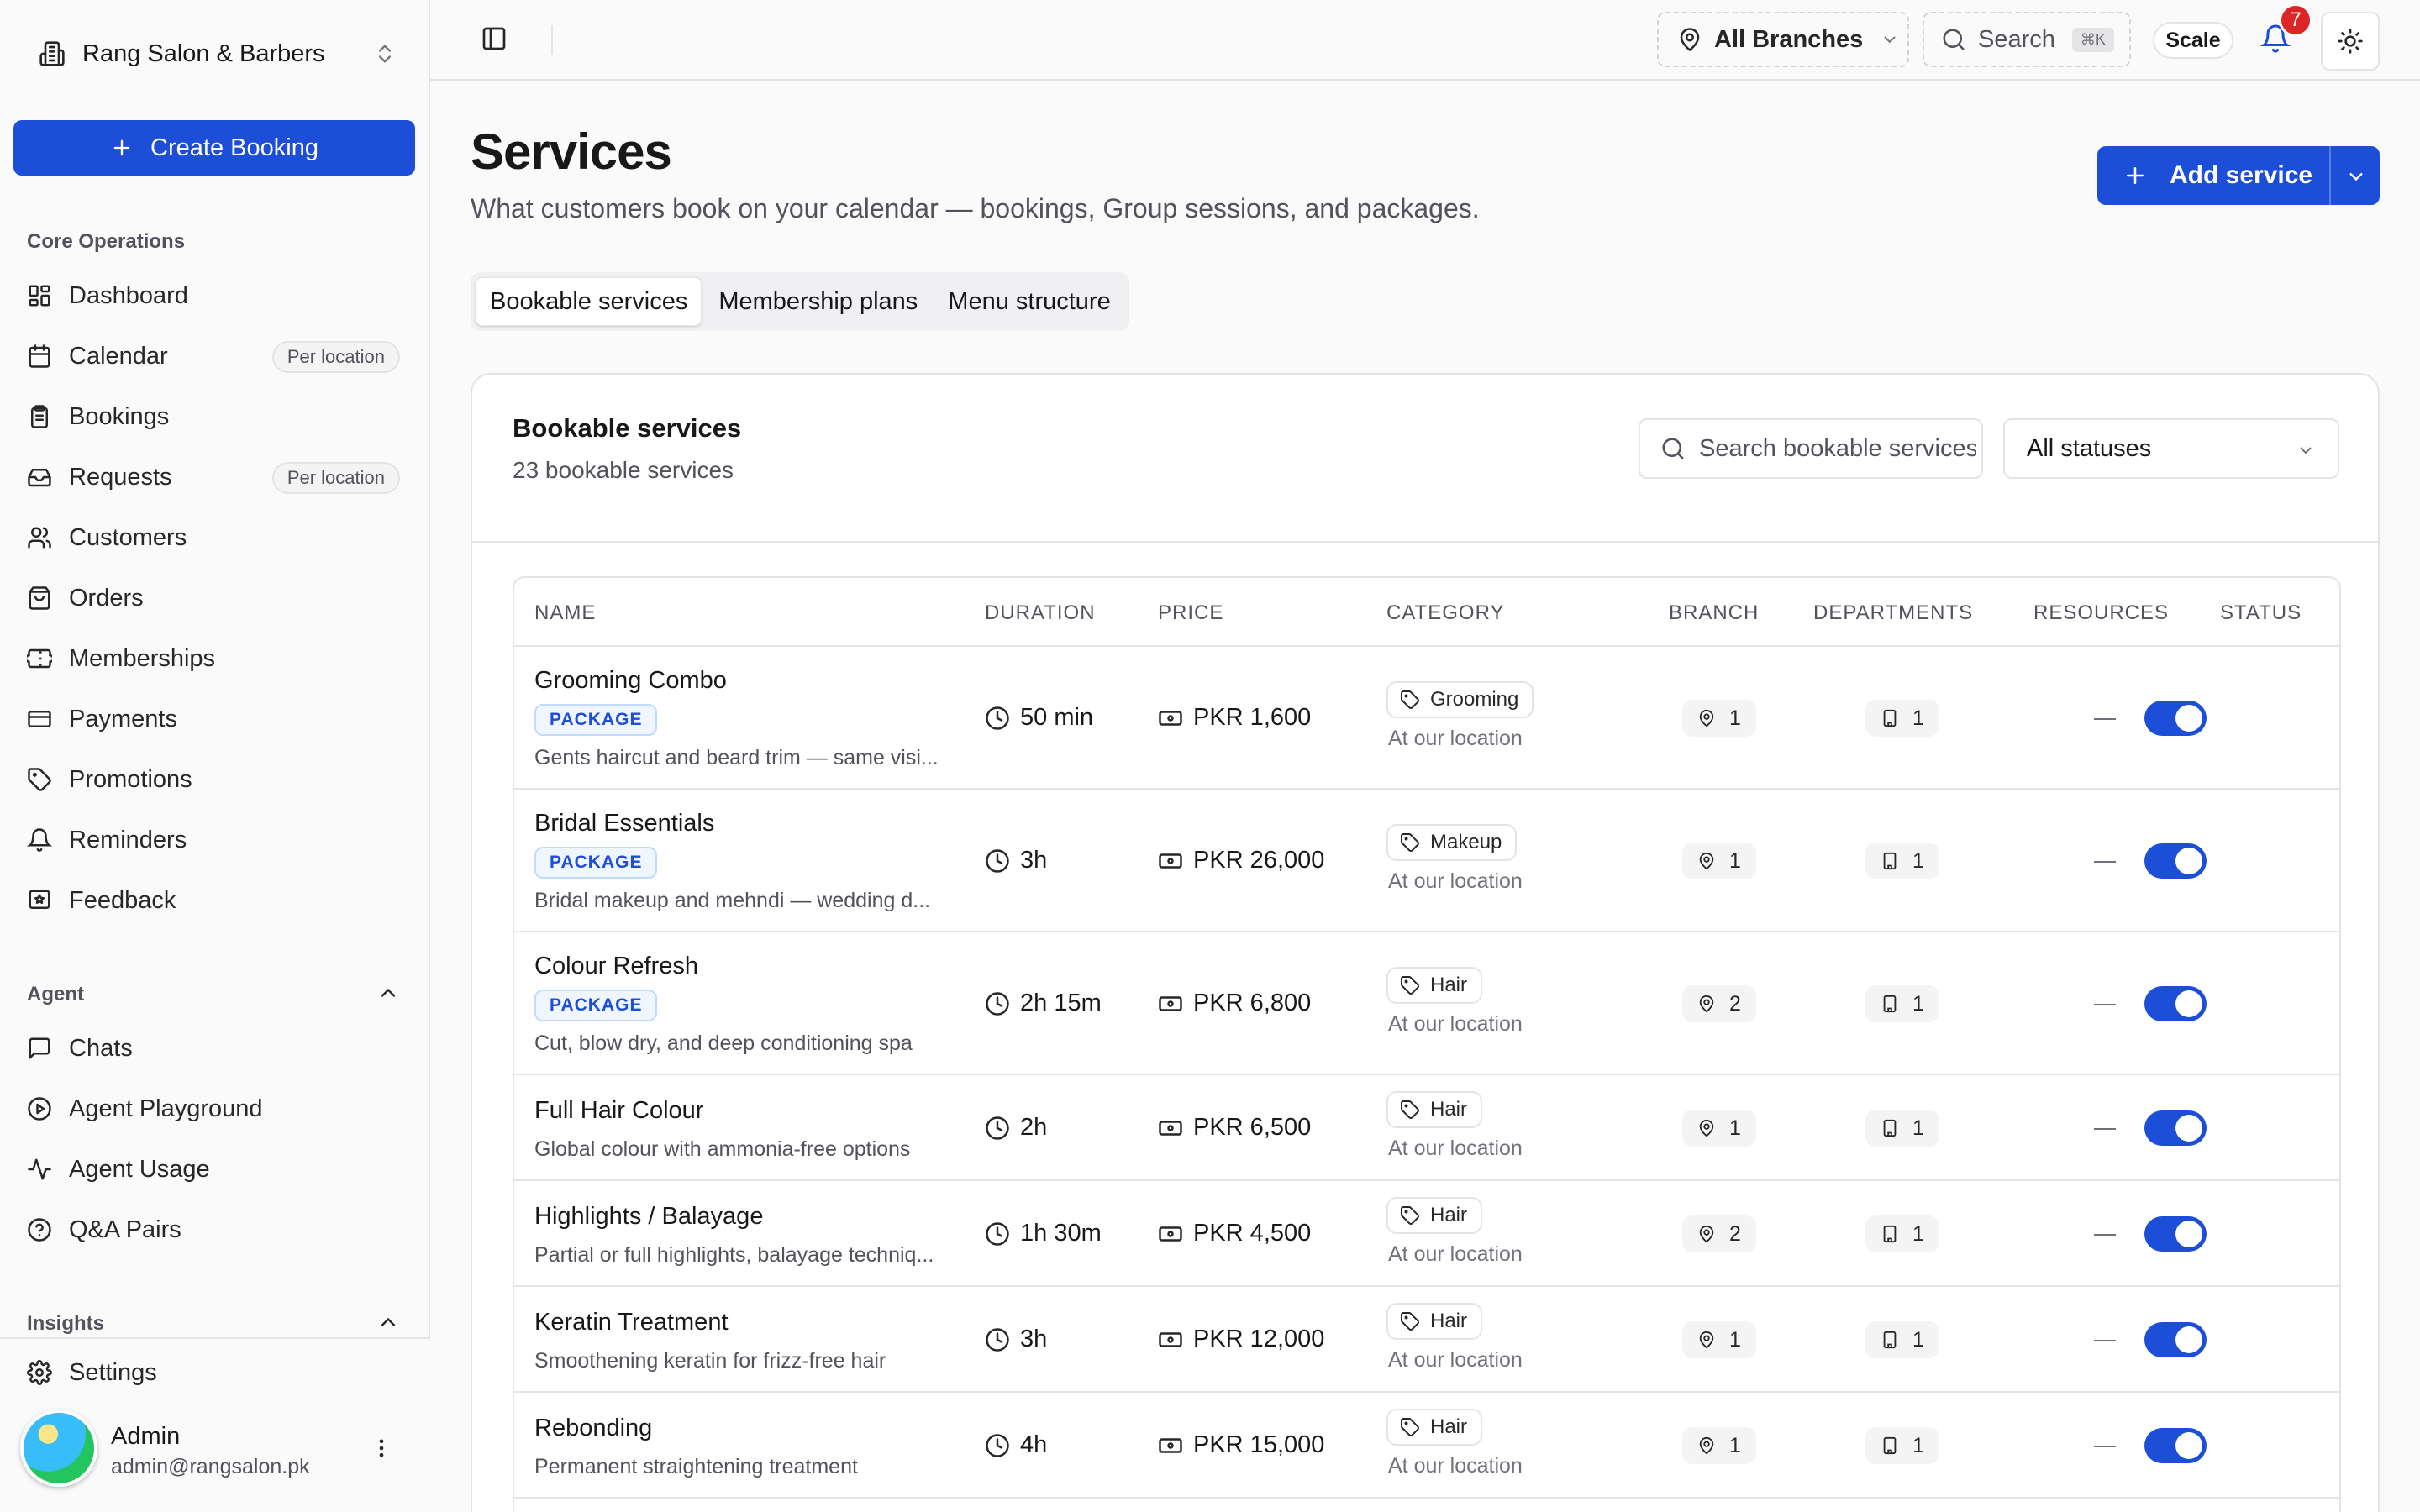  I want to click on sidebar-item-label: Requests, so click(120, 477).